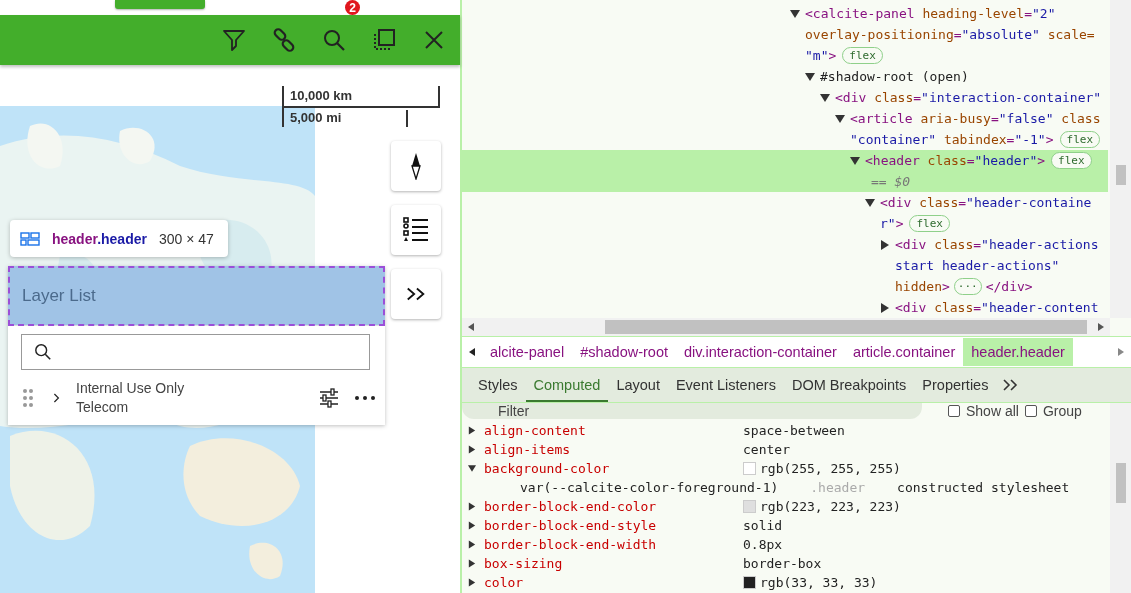 The width and height of the screenshot is (1131, 593). I want to click on breadcrumb: header.header, so click(1018, 352).